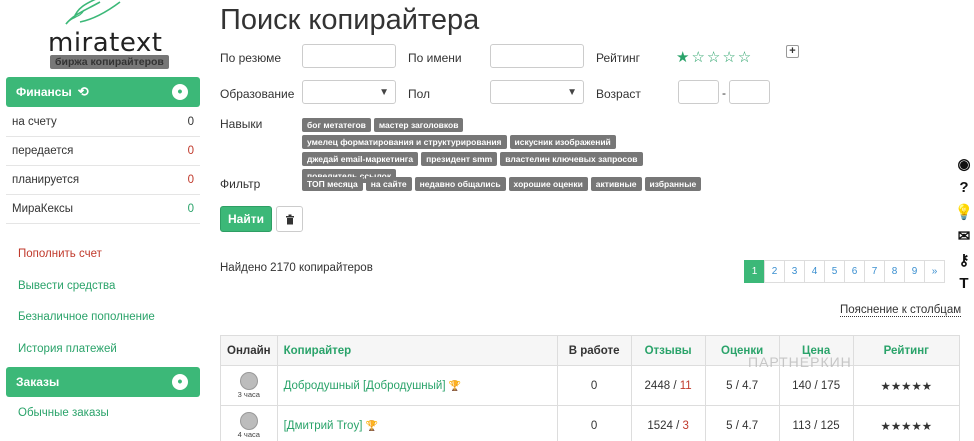 This screenshot has width=974, height=441. What do you see at coordinates (964, 191) in the screenshot?
I see `help-icon: ?` at bounding box center [964, 191].